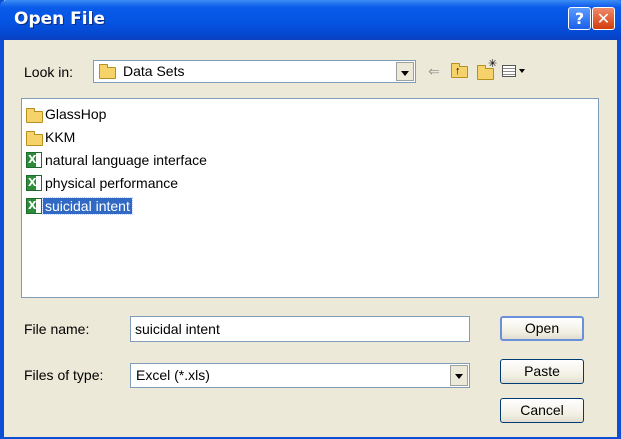 The height and width of the screenshot is (439, 621). Describe the element at coordinates (173, 375) in the screenshot. I see `files-of-type-value: Excel (*.xls)` at that location.